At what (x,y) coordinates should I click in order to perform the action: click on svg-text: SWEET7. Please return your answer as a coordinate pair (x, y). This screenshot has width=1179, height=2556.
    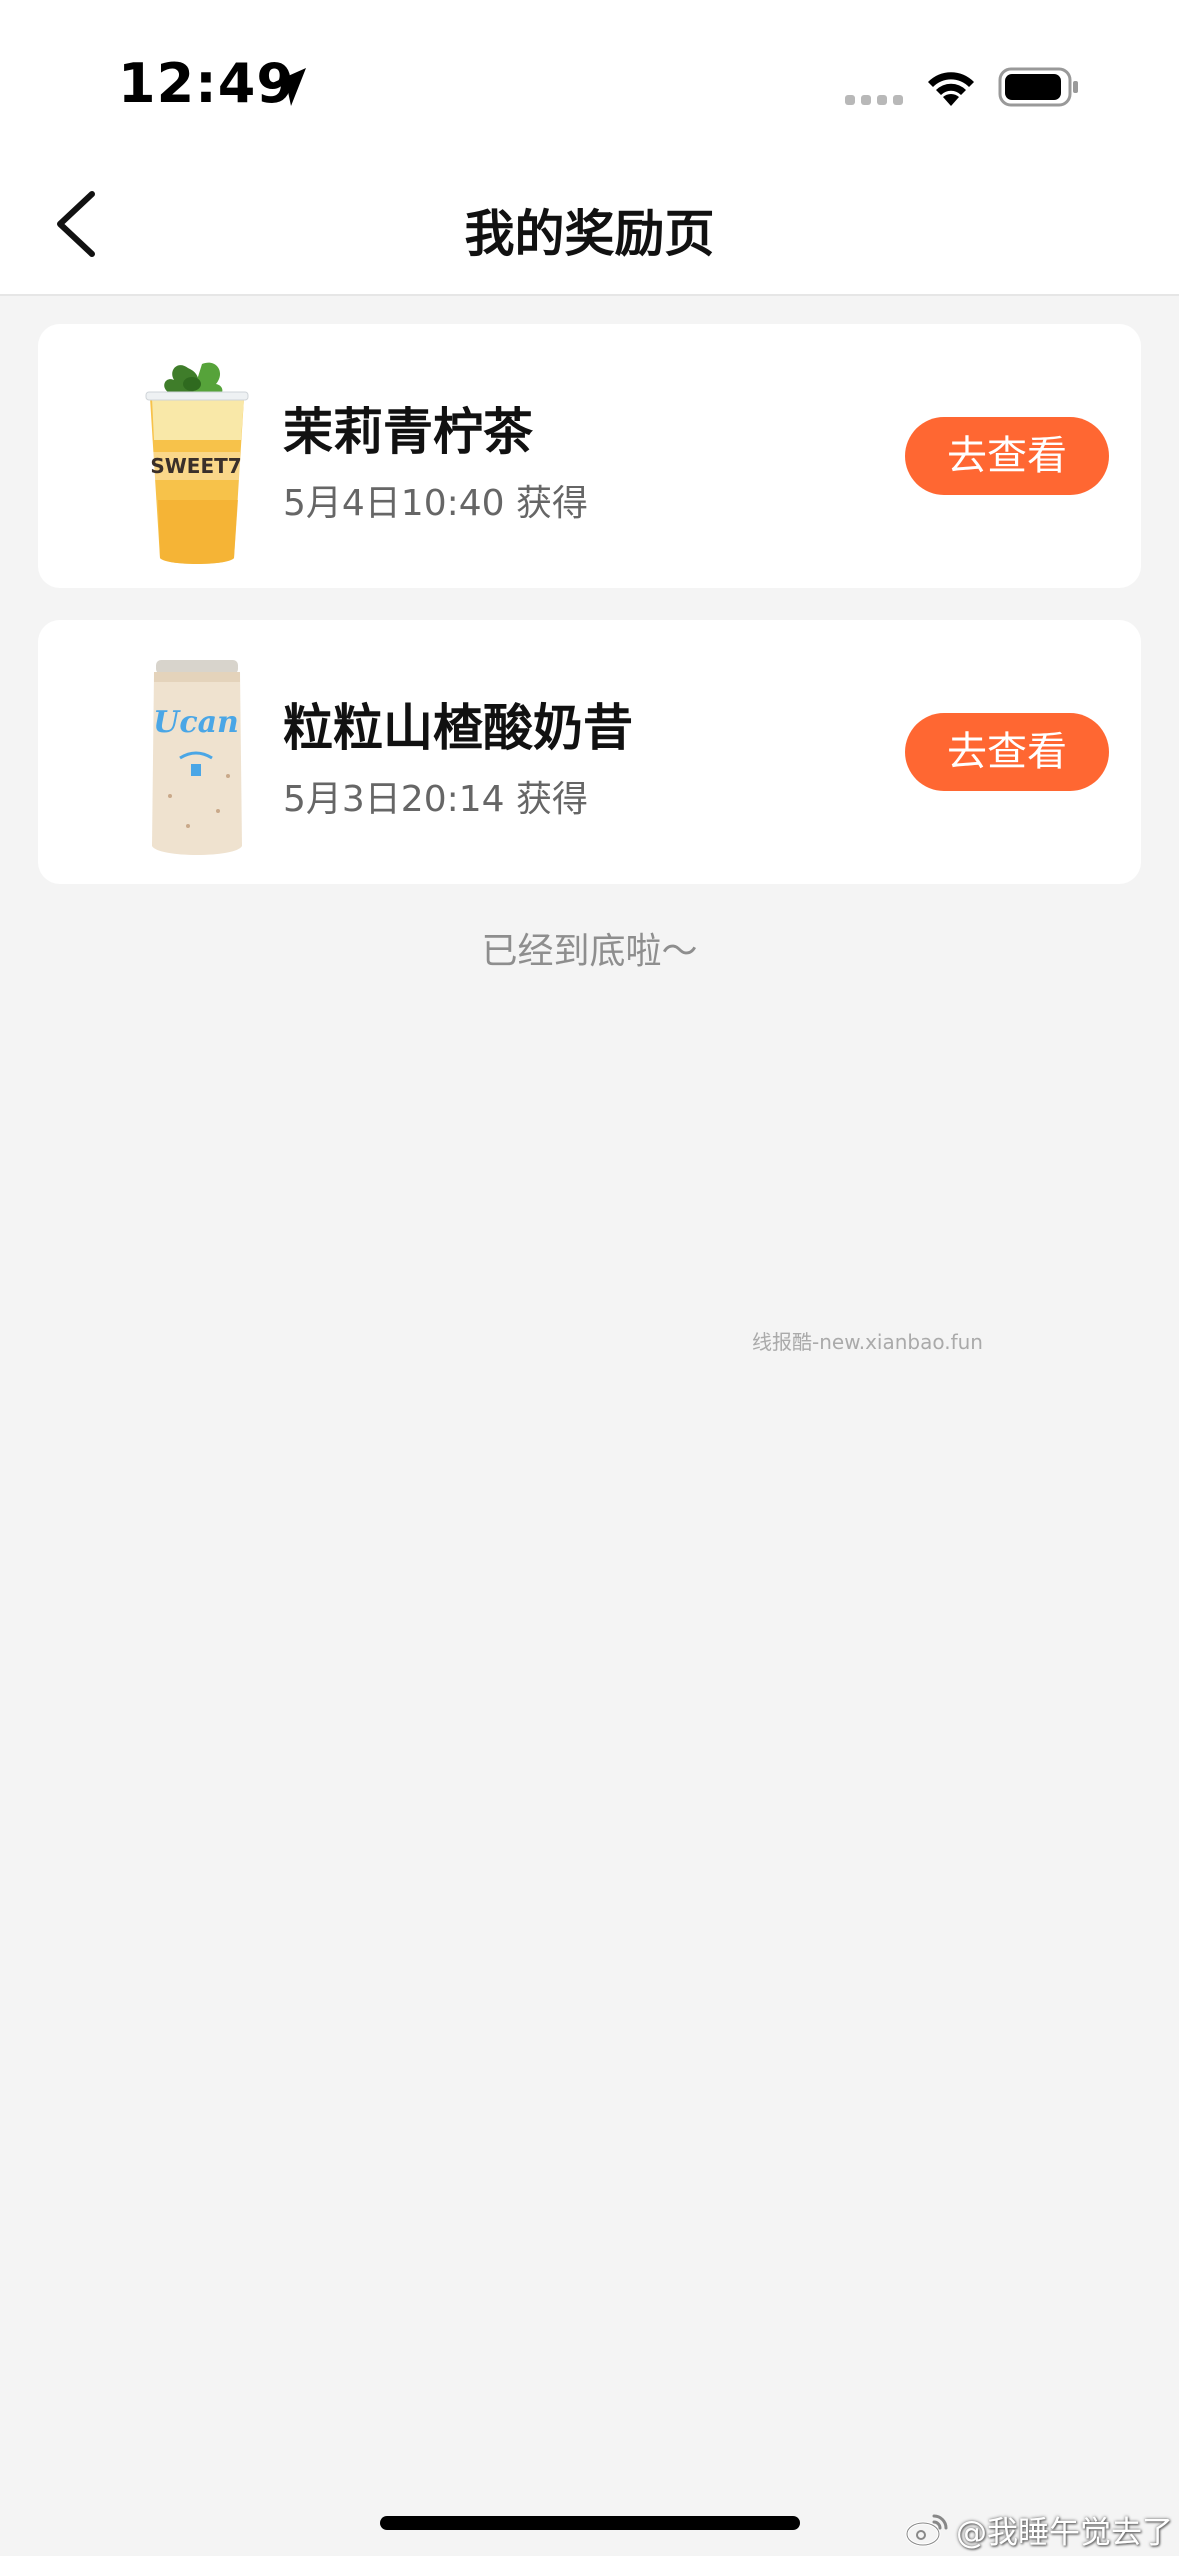
    Looking at the image, I should click on (195, 466).